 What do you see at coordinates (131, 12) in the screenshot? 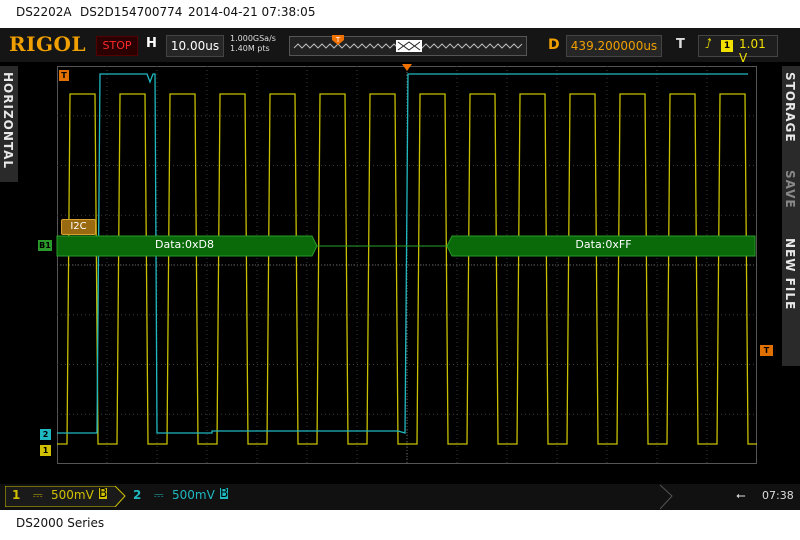
I see `serial-label: DS2D154700774` at bounding box center [131, 12].